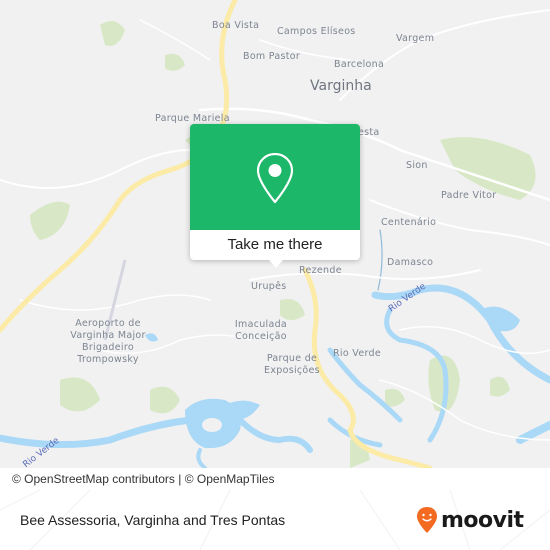 The width and height of the screenshot is (550, 550). Describe the element at coordinates (236, 25) in the screenshot. I see `place-label-boa-vista: Boa Vista` at that location.